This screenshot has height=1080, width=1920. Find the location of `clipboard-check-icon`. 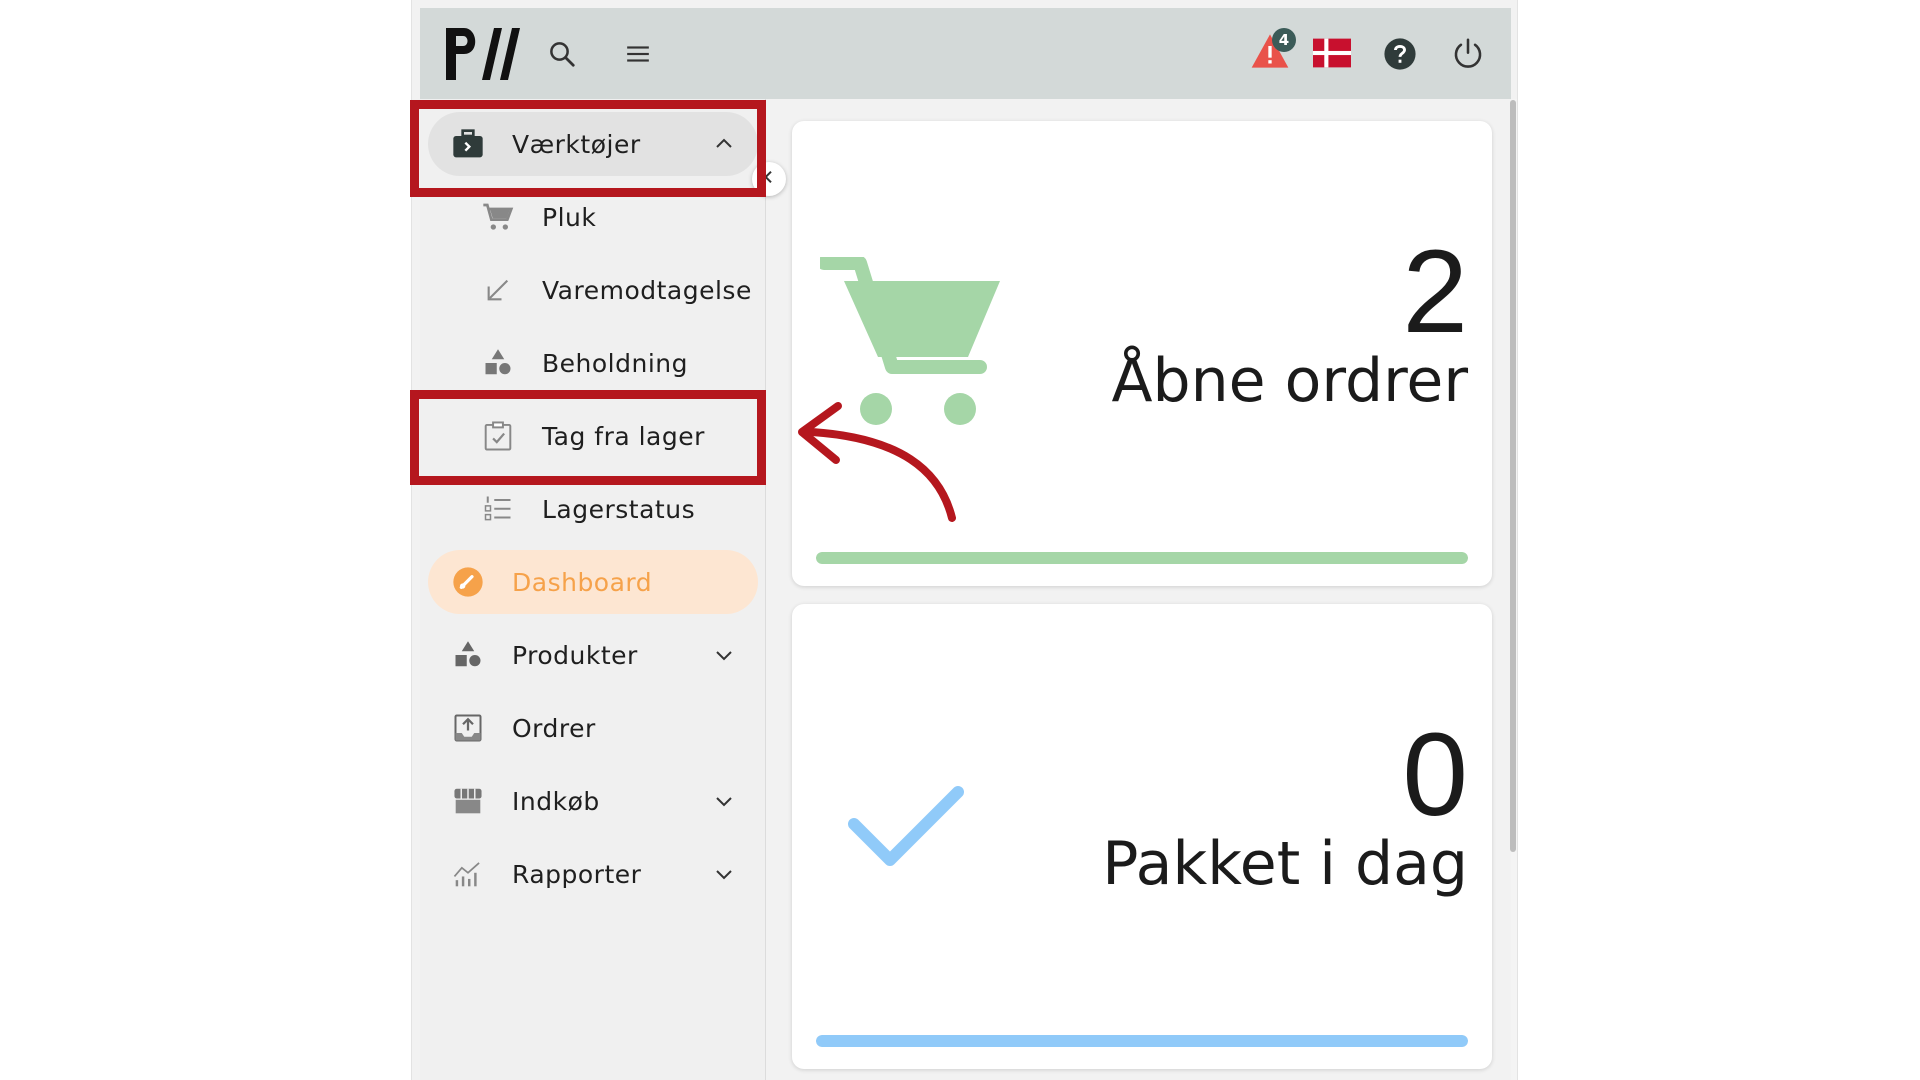

clipboard-check-icon is located at coordinates (498, 436).